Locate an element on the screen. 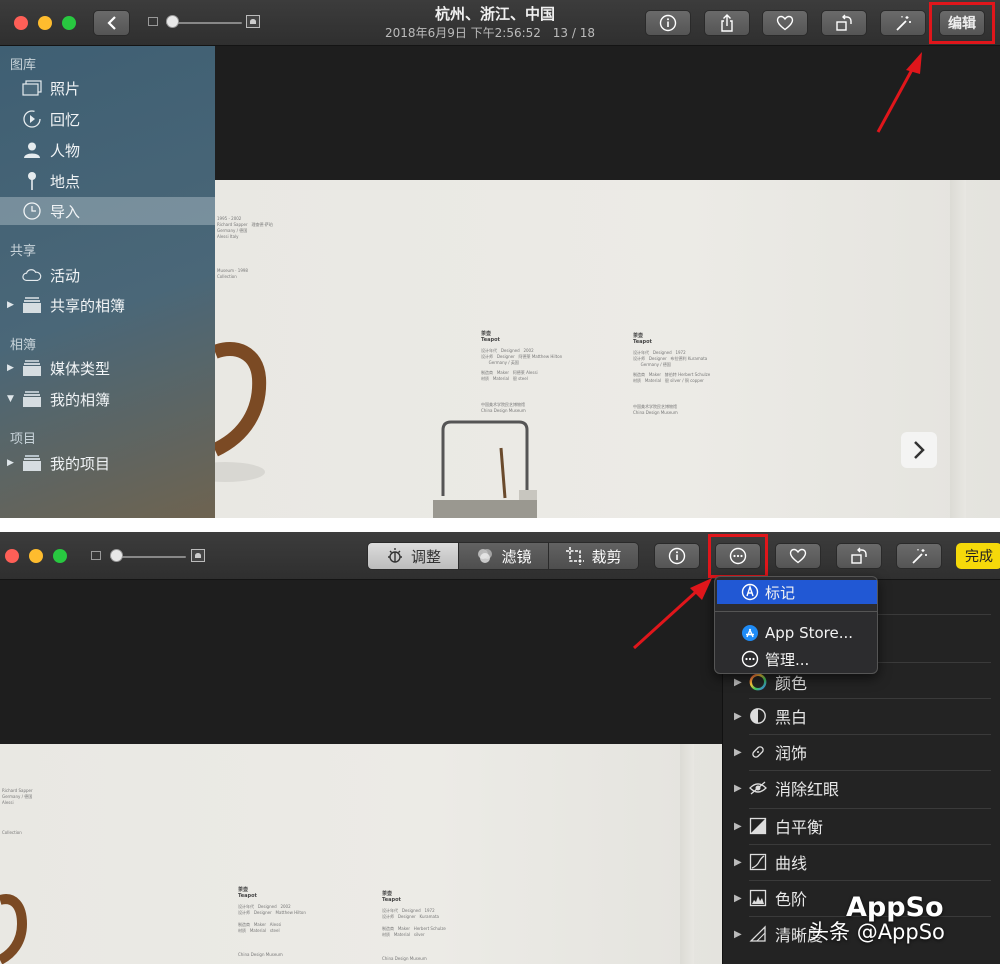 The image size is (1000, 964). adjustment-red-eye: ▶ 消除红眼 is located at coordinates (861, 788).